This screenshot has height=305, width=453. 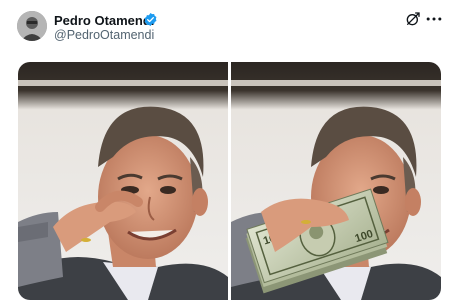 What do you see at coordinates (104, 35) in the screenshot?
I see `author-handle: @PedroOtamendi` at bounding box center [104, 35].